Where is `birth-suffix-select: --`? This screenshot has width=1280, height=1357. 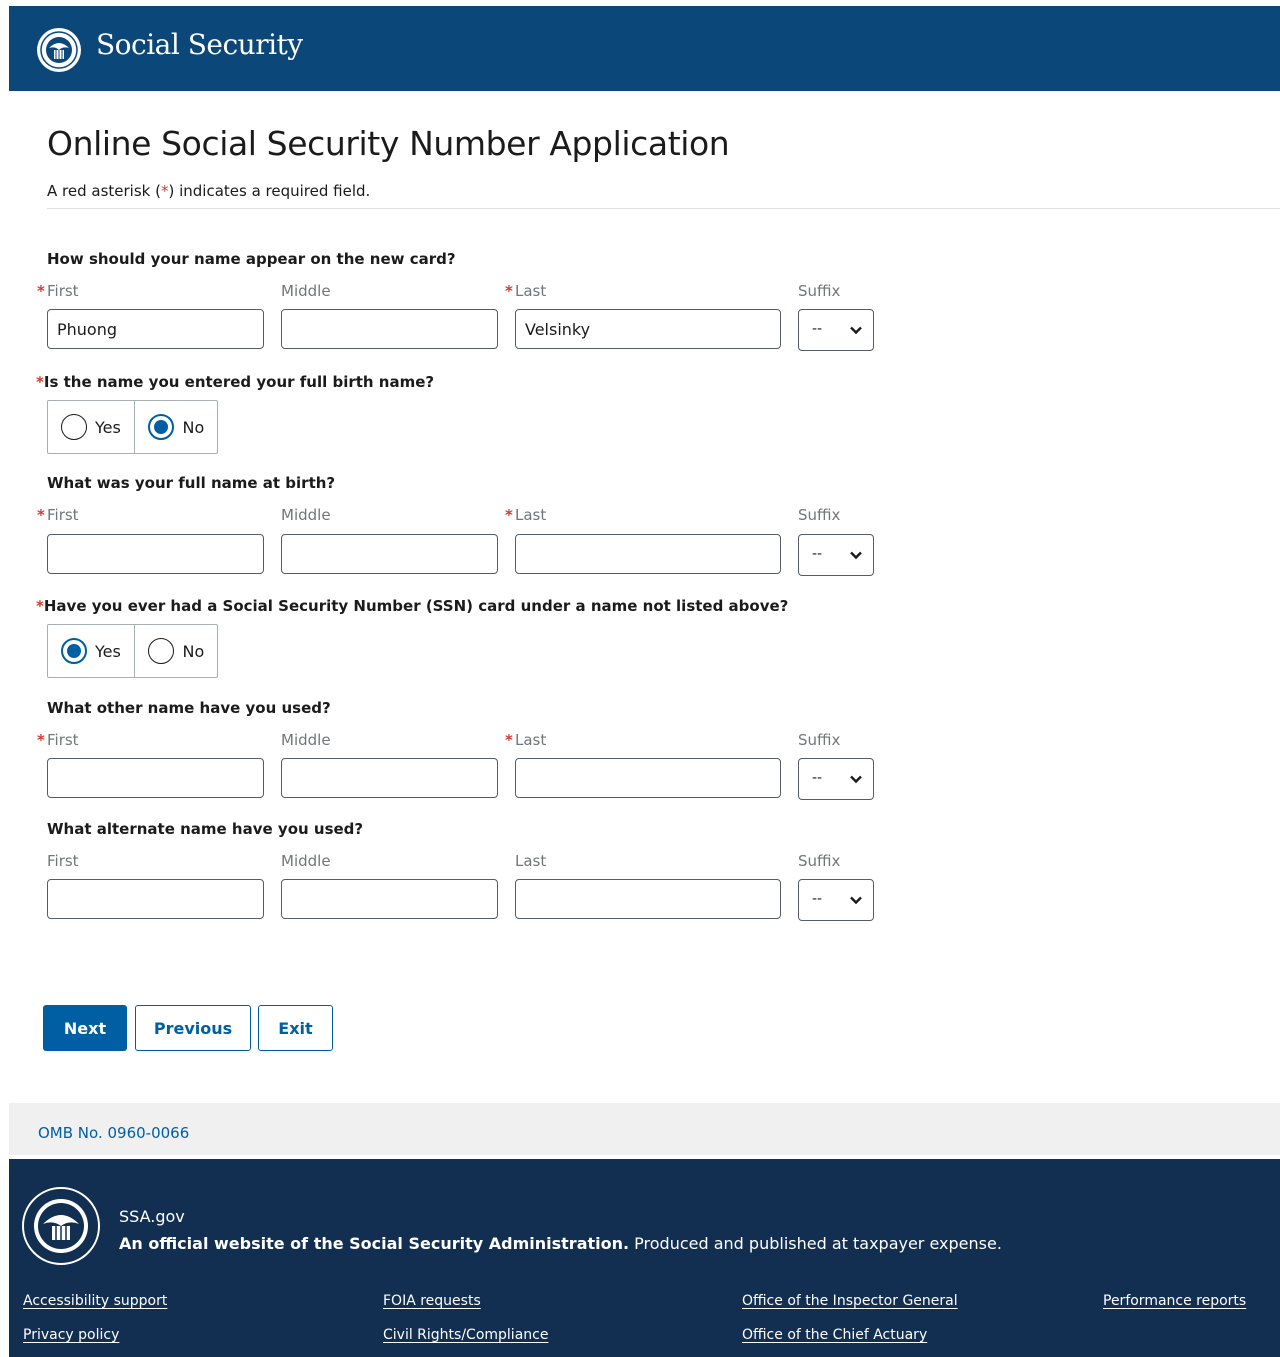
birth-suffix-select: -- is located at coordinates (836, 555).